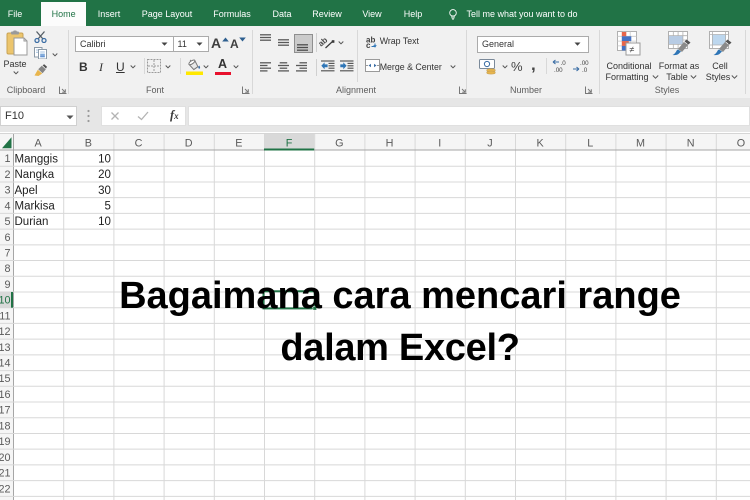  I want to click on svg-text: 15, so click(5, 379).